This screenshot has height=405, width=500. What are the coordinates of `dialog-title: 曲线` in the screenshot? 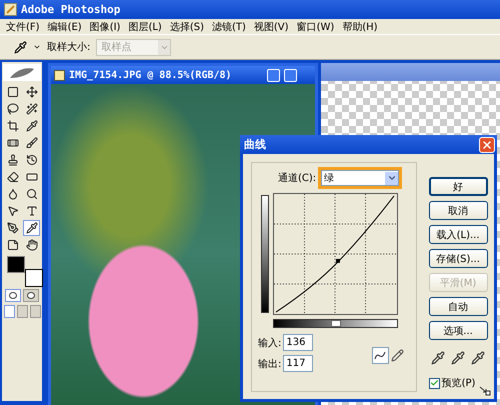 It's located at (255, 144).